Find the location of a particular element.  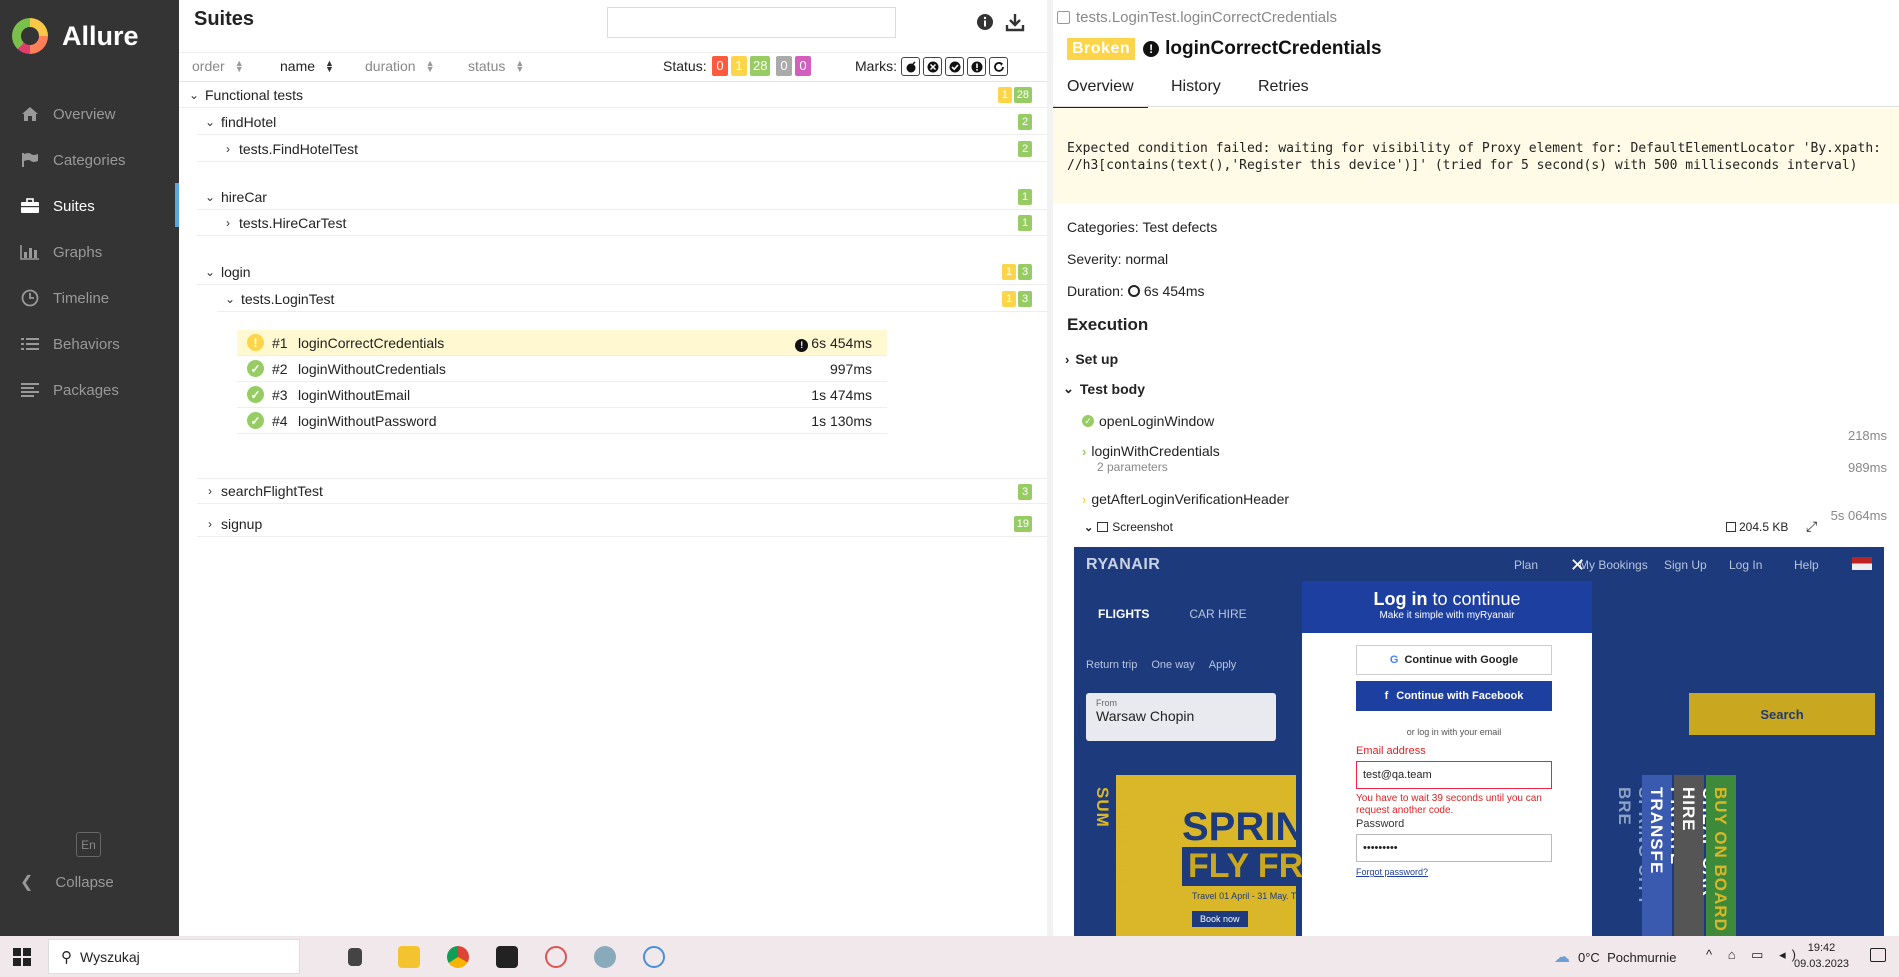

tree-group-signup: › signup 19 is located at coordinates (622, 524).